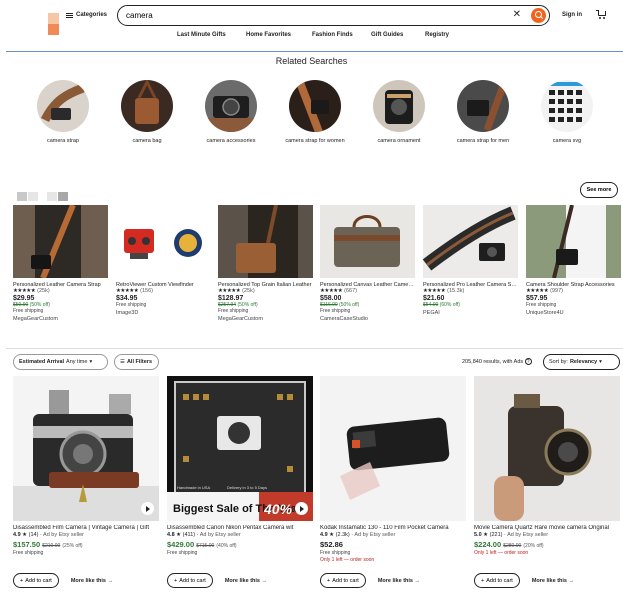  I want to click on product-shop: UniqueStore4U, so click(545, 313).